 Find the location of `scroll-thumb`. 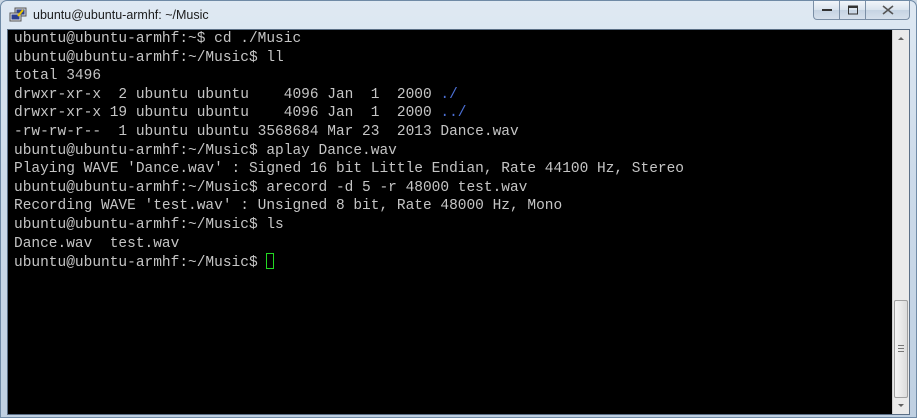

scroll-thumb is located at coordinates (901, 349).